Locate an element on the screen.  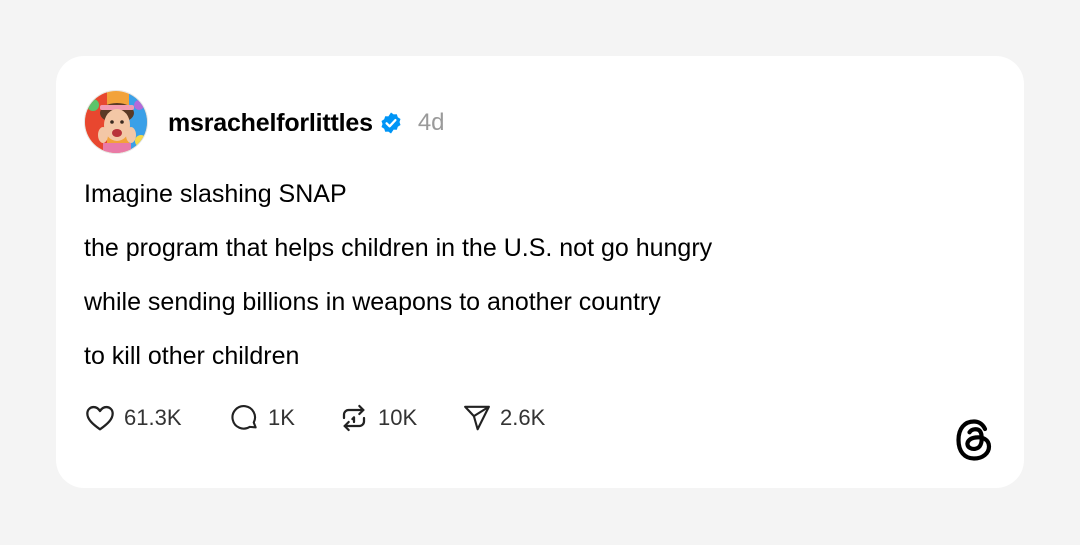
comment-button: 1K is located at coordinates (284, 418).